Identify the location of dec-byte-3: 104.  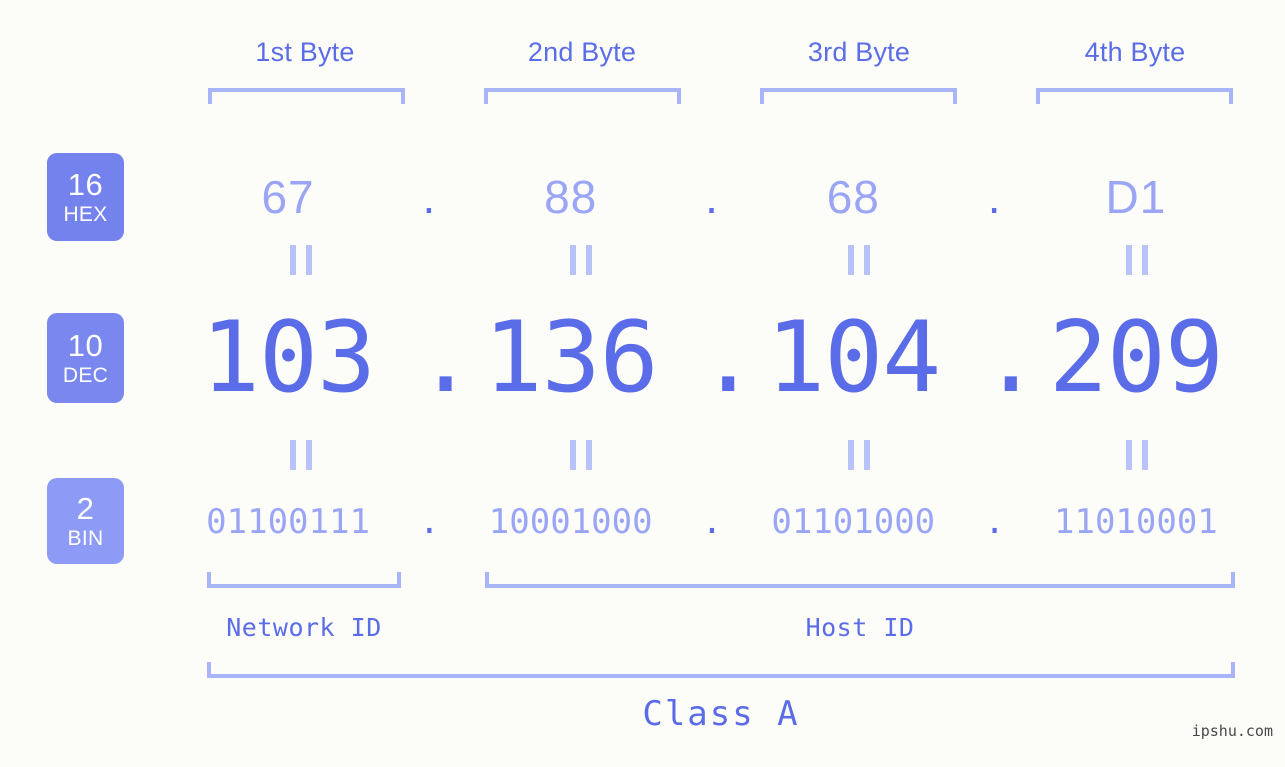
(853, 358).